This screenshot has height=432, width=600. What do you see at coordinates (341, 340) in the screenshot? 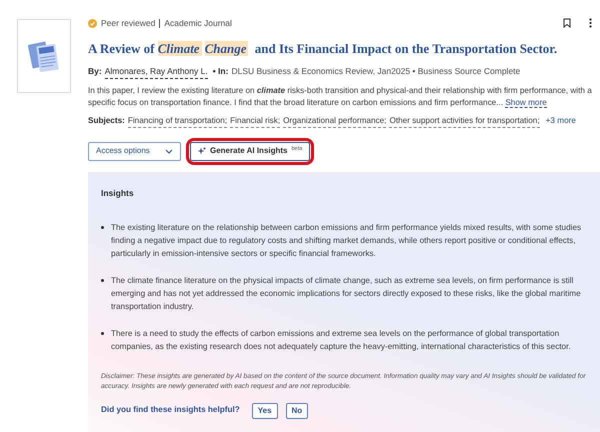
I see `insight-text: There is a need to study the effects of carbon emissions and extreme sea levels on the performance of global transportation companies, as the existing research does not adequately capture the heavy-emitting, international characteristics of this sector.` at bounding box center [341, 340].